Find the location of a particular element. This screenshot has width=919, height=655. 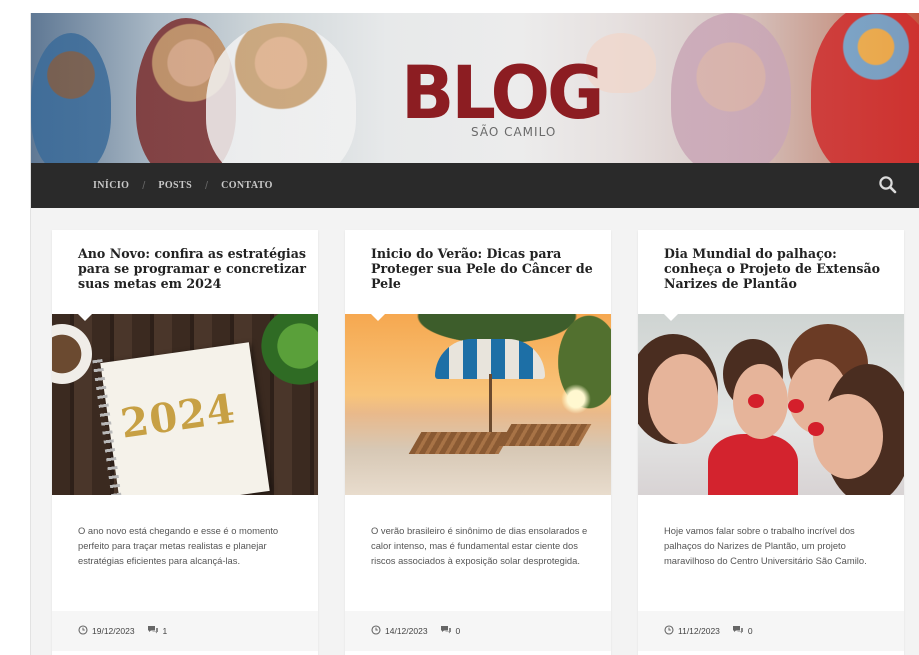

post-date: 14/12/2023 is located at coordinates (399, 631).